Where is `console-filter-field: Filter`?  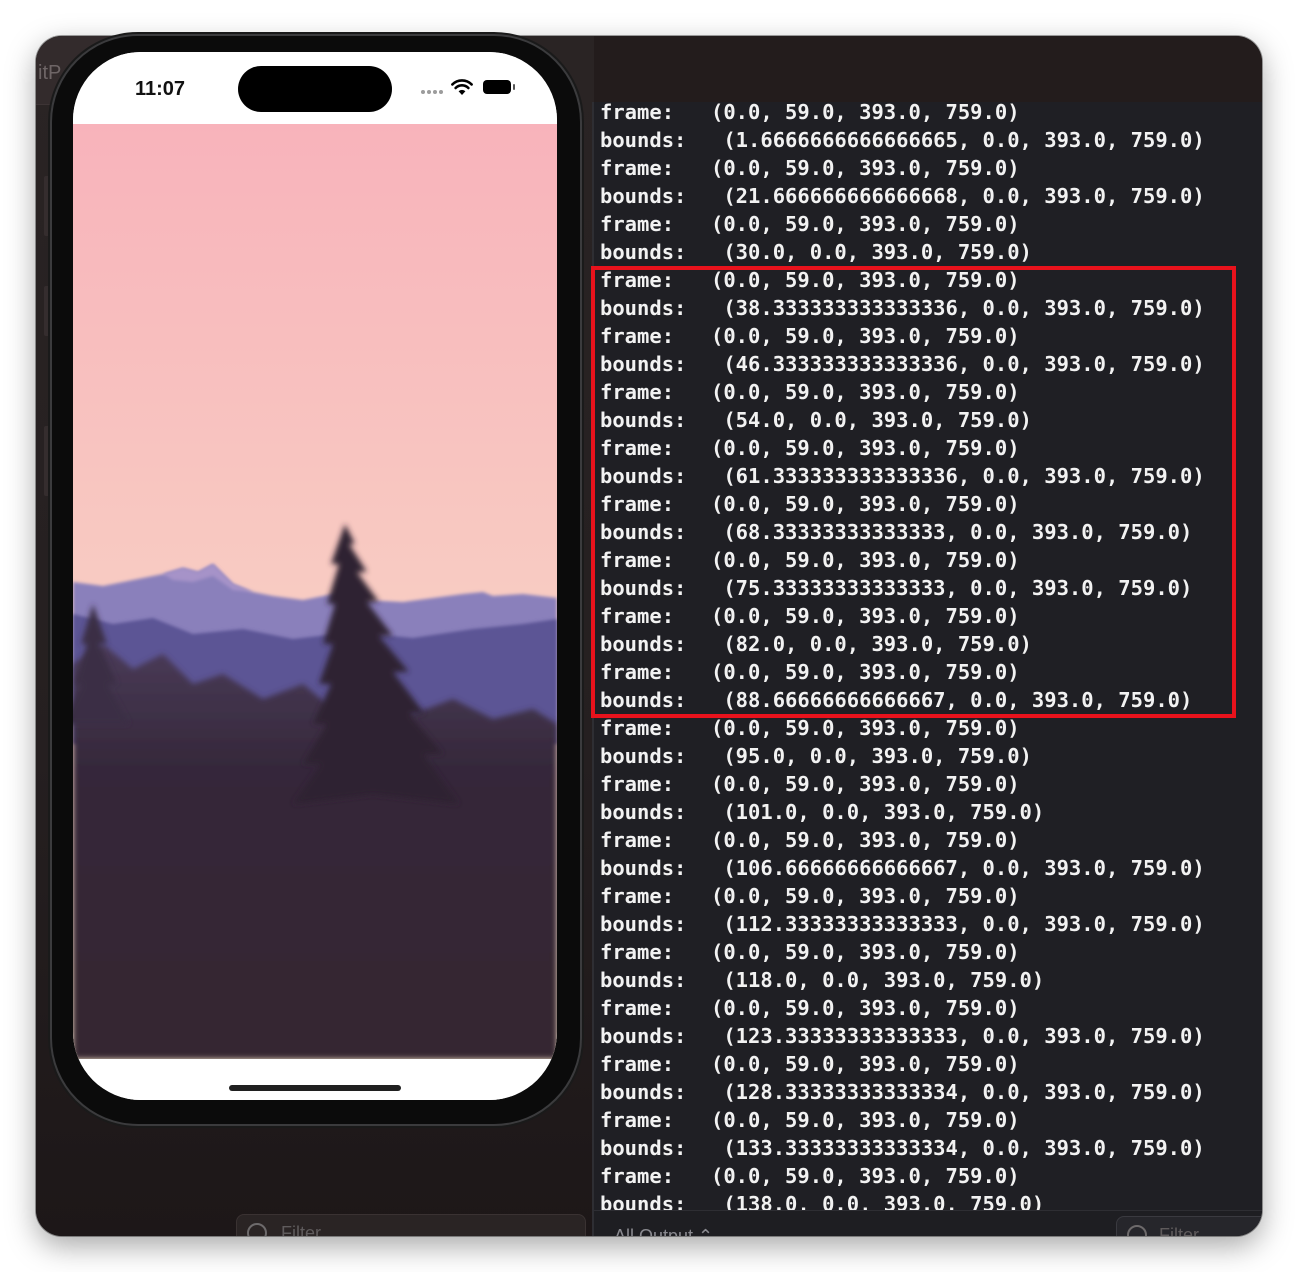 console-filter-field: Filter is located at coordinates (1189, 1226).